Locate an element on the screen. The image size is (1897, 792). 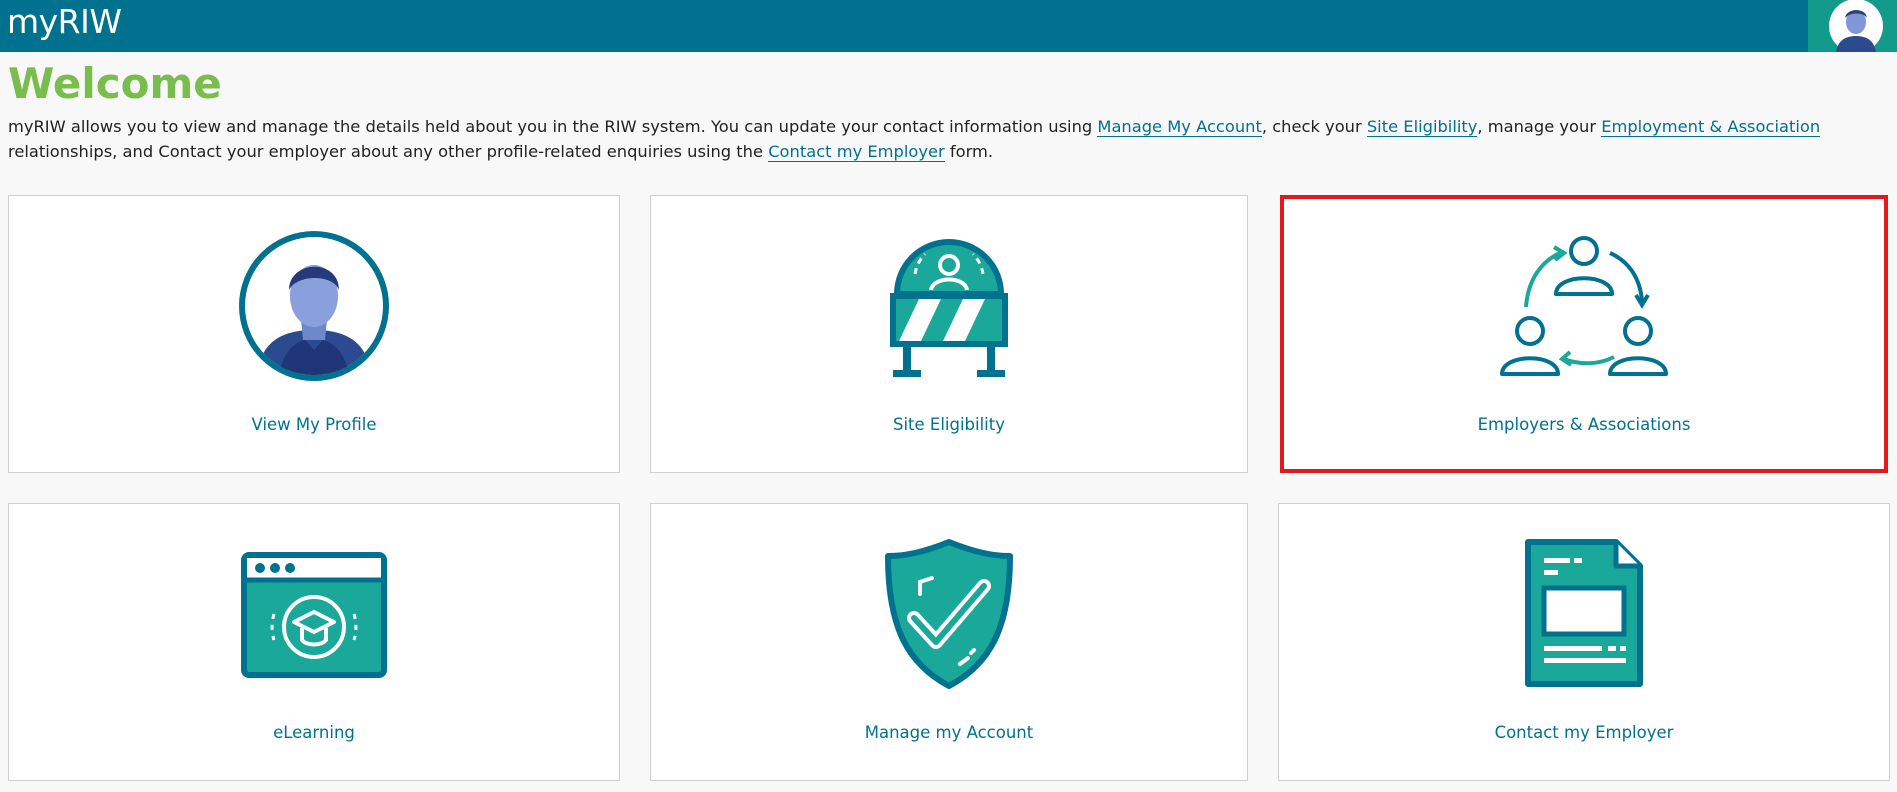
profile-avatar-icon is located at coordinates (314, 306).